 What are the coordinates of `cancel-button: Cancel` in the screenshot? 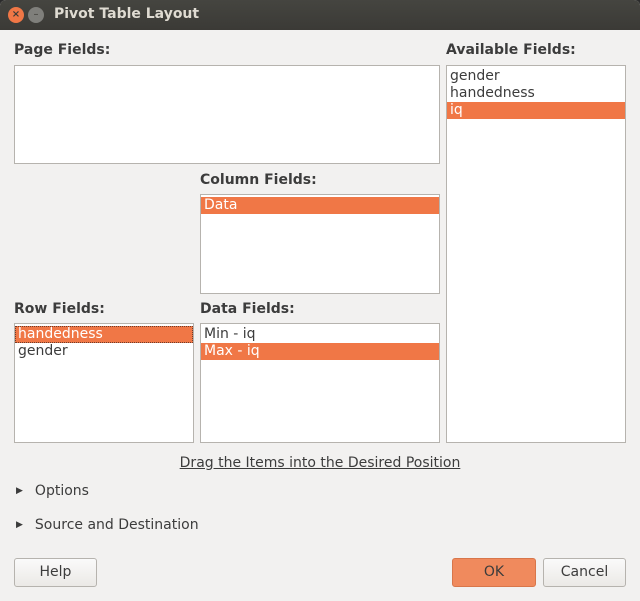 It's located at (584, 572).